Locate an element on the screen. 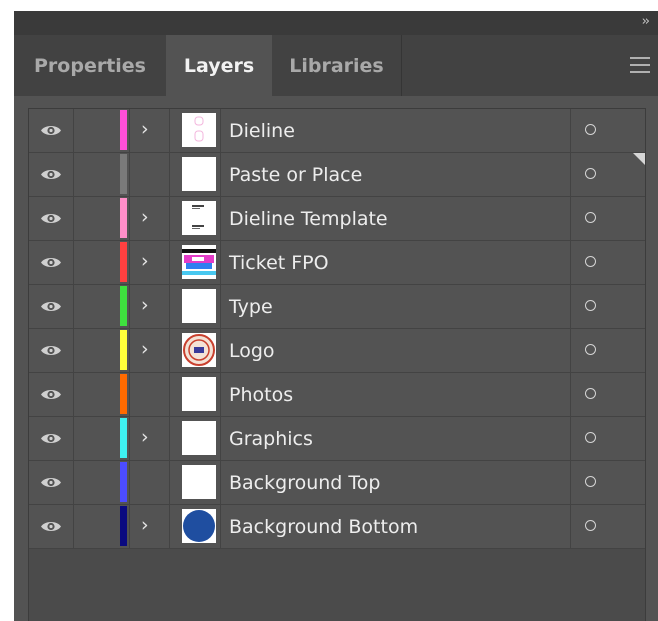 The width and height of the screenshot is (658, 621). tab-libraries: Libraries is located at coordinates (337, 65).